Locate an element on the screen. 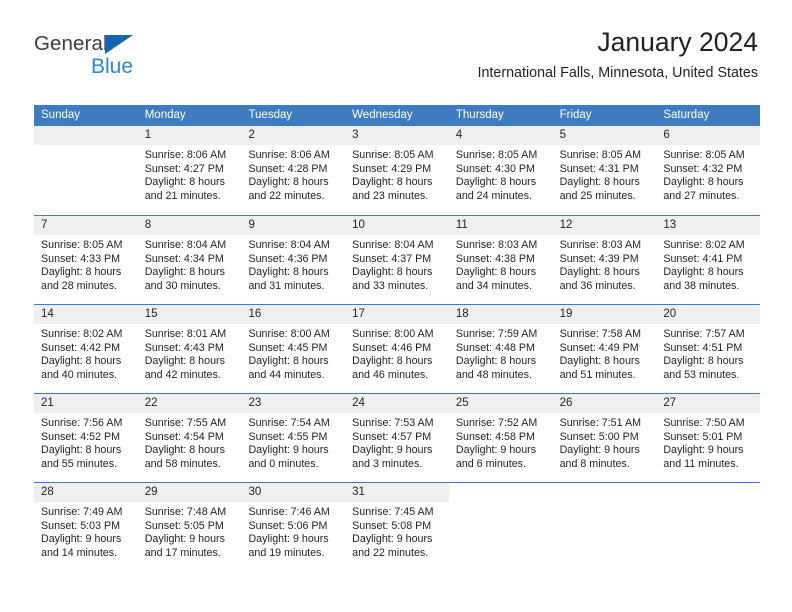 This screenshot has height=612, width=792. day-info-line: and 55 minutes. is located at coordinates (79, 463).